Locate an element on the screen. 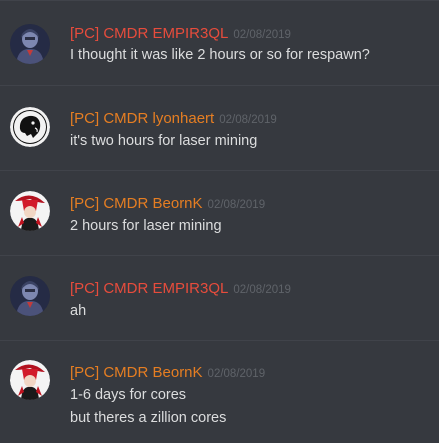  message-text: 1-6 days for cores is located at coordinates (128, 395).